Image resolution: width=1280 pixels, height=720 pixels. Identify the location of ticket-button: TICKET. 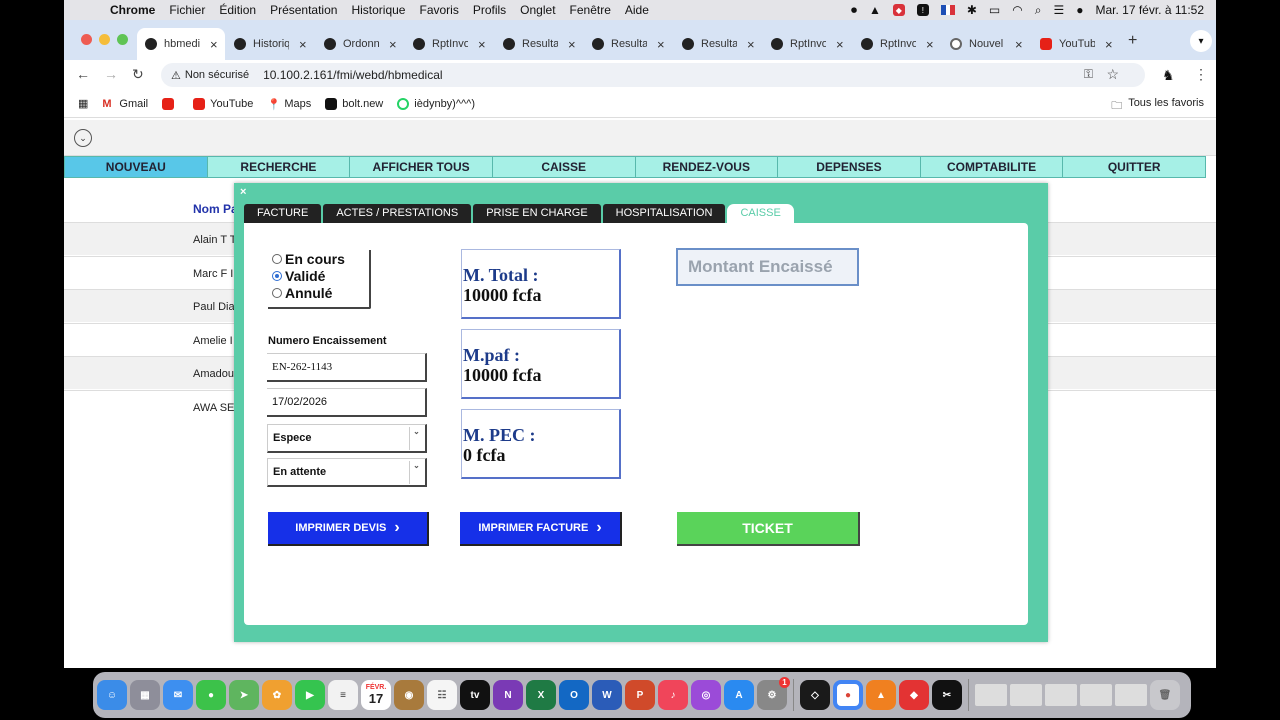
(768, 529).